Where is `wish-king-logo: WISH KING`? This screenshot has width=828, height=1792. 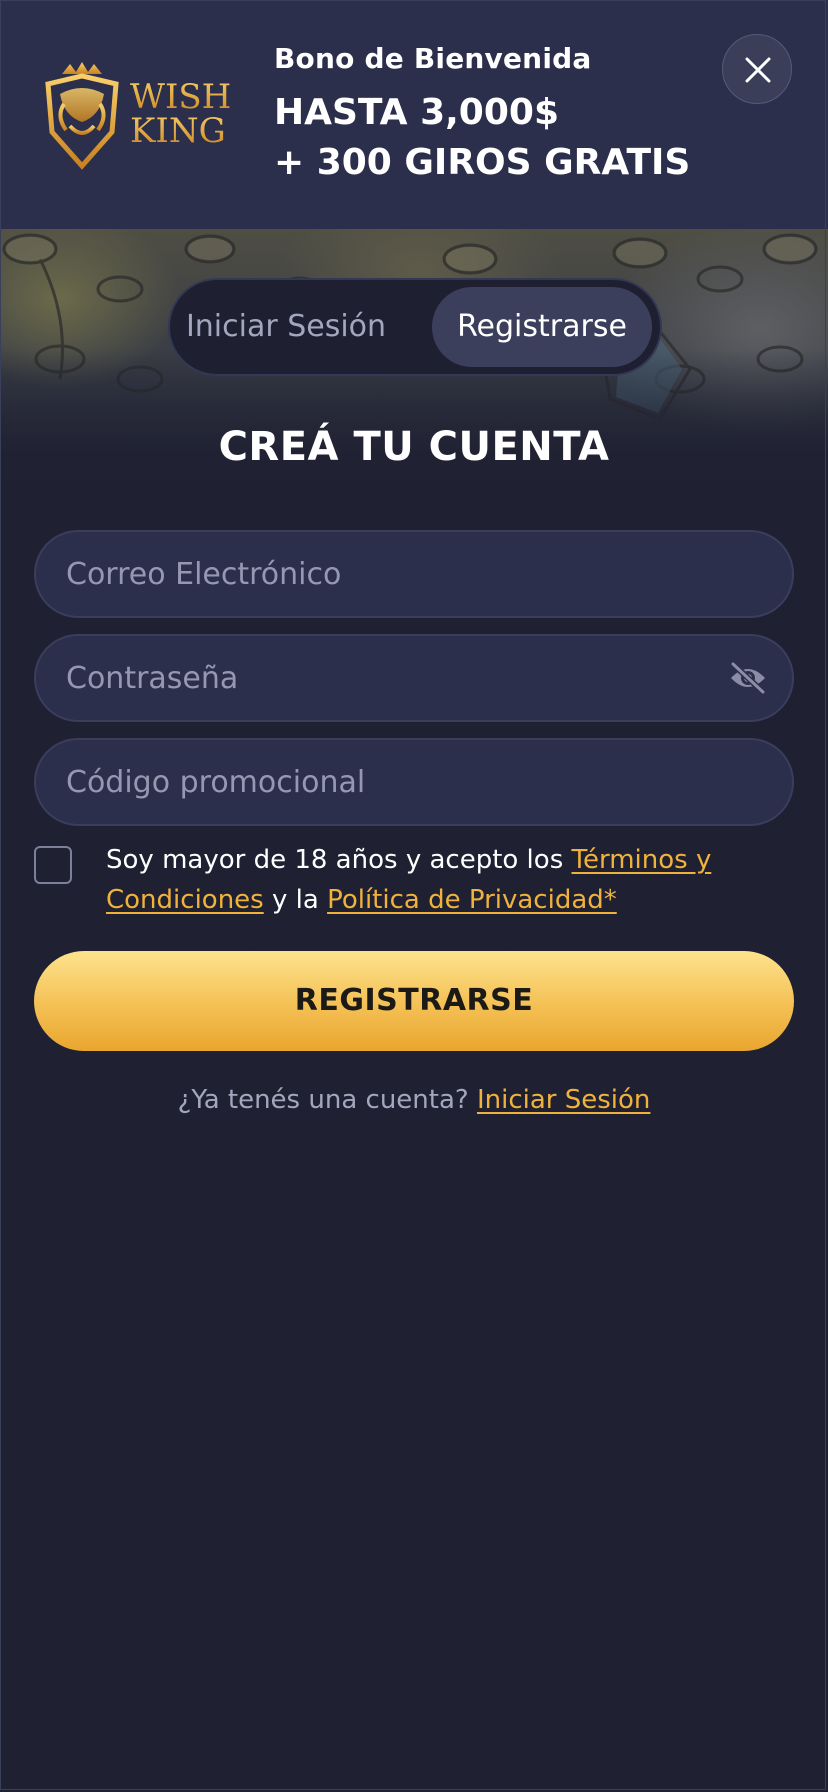
wish-king-logo: WISH KING is located at coordinates (140, 116).